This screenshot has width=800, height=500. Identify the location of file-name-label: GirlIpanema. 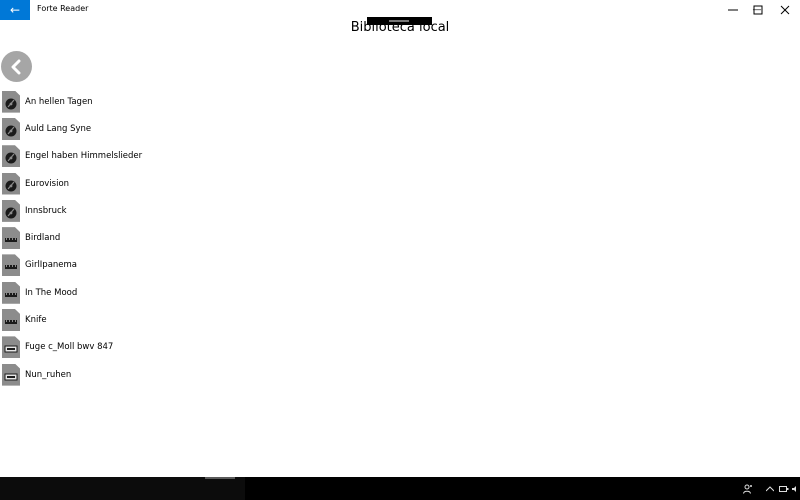
(51, 265).